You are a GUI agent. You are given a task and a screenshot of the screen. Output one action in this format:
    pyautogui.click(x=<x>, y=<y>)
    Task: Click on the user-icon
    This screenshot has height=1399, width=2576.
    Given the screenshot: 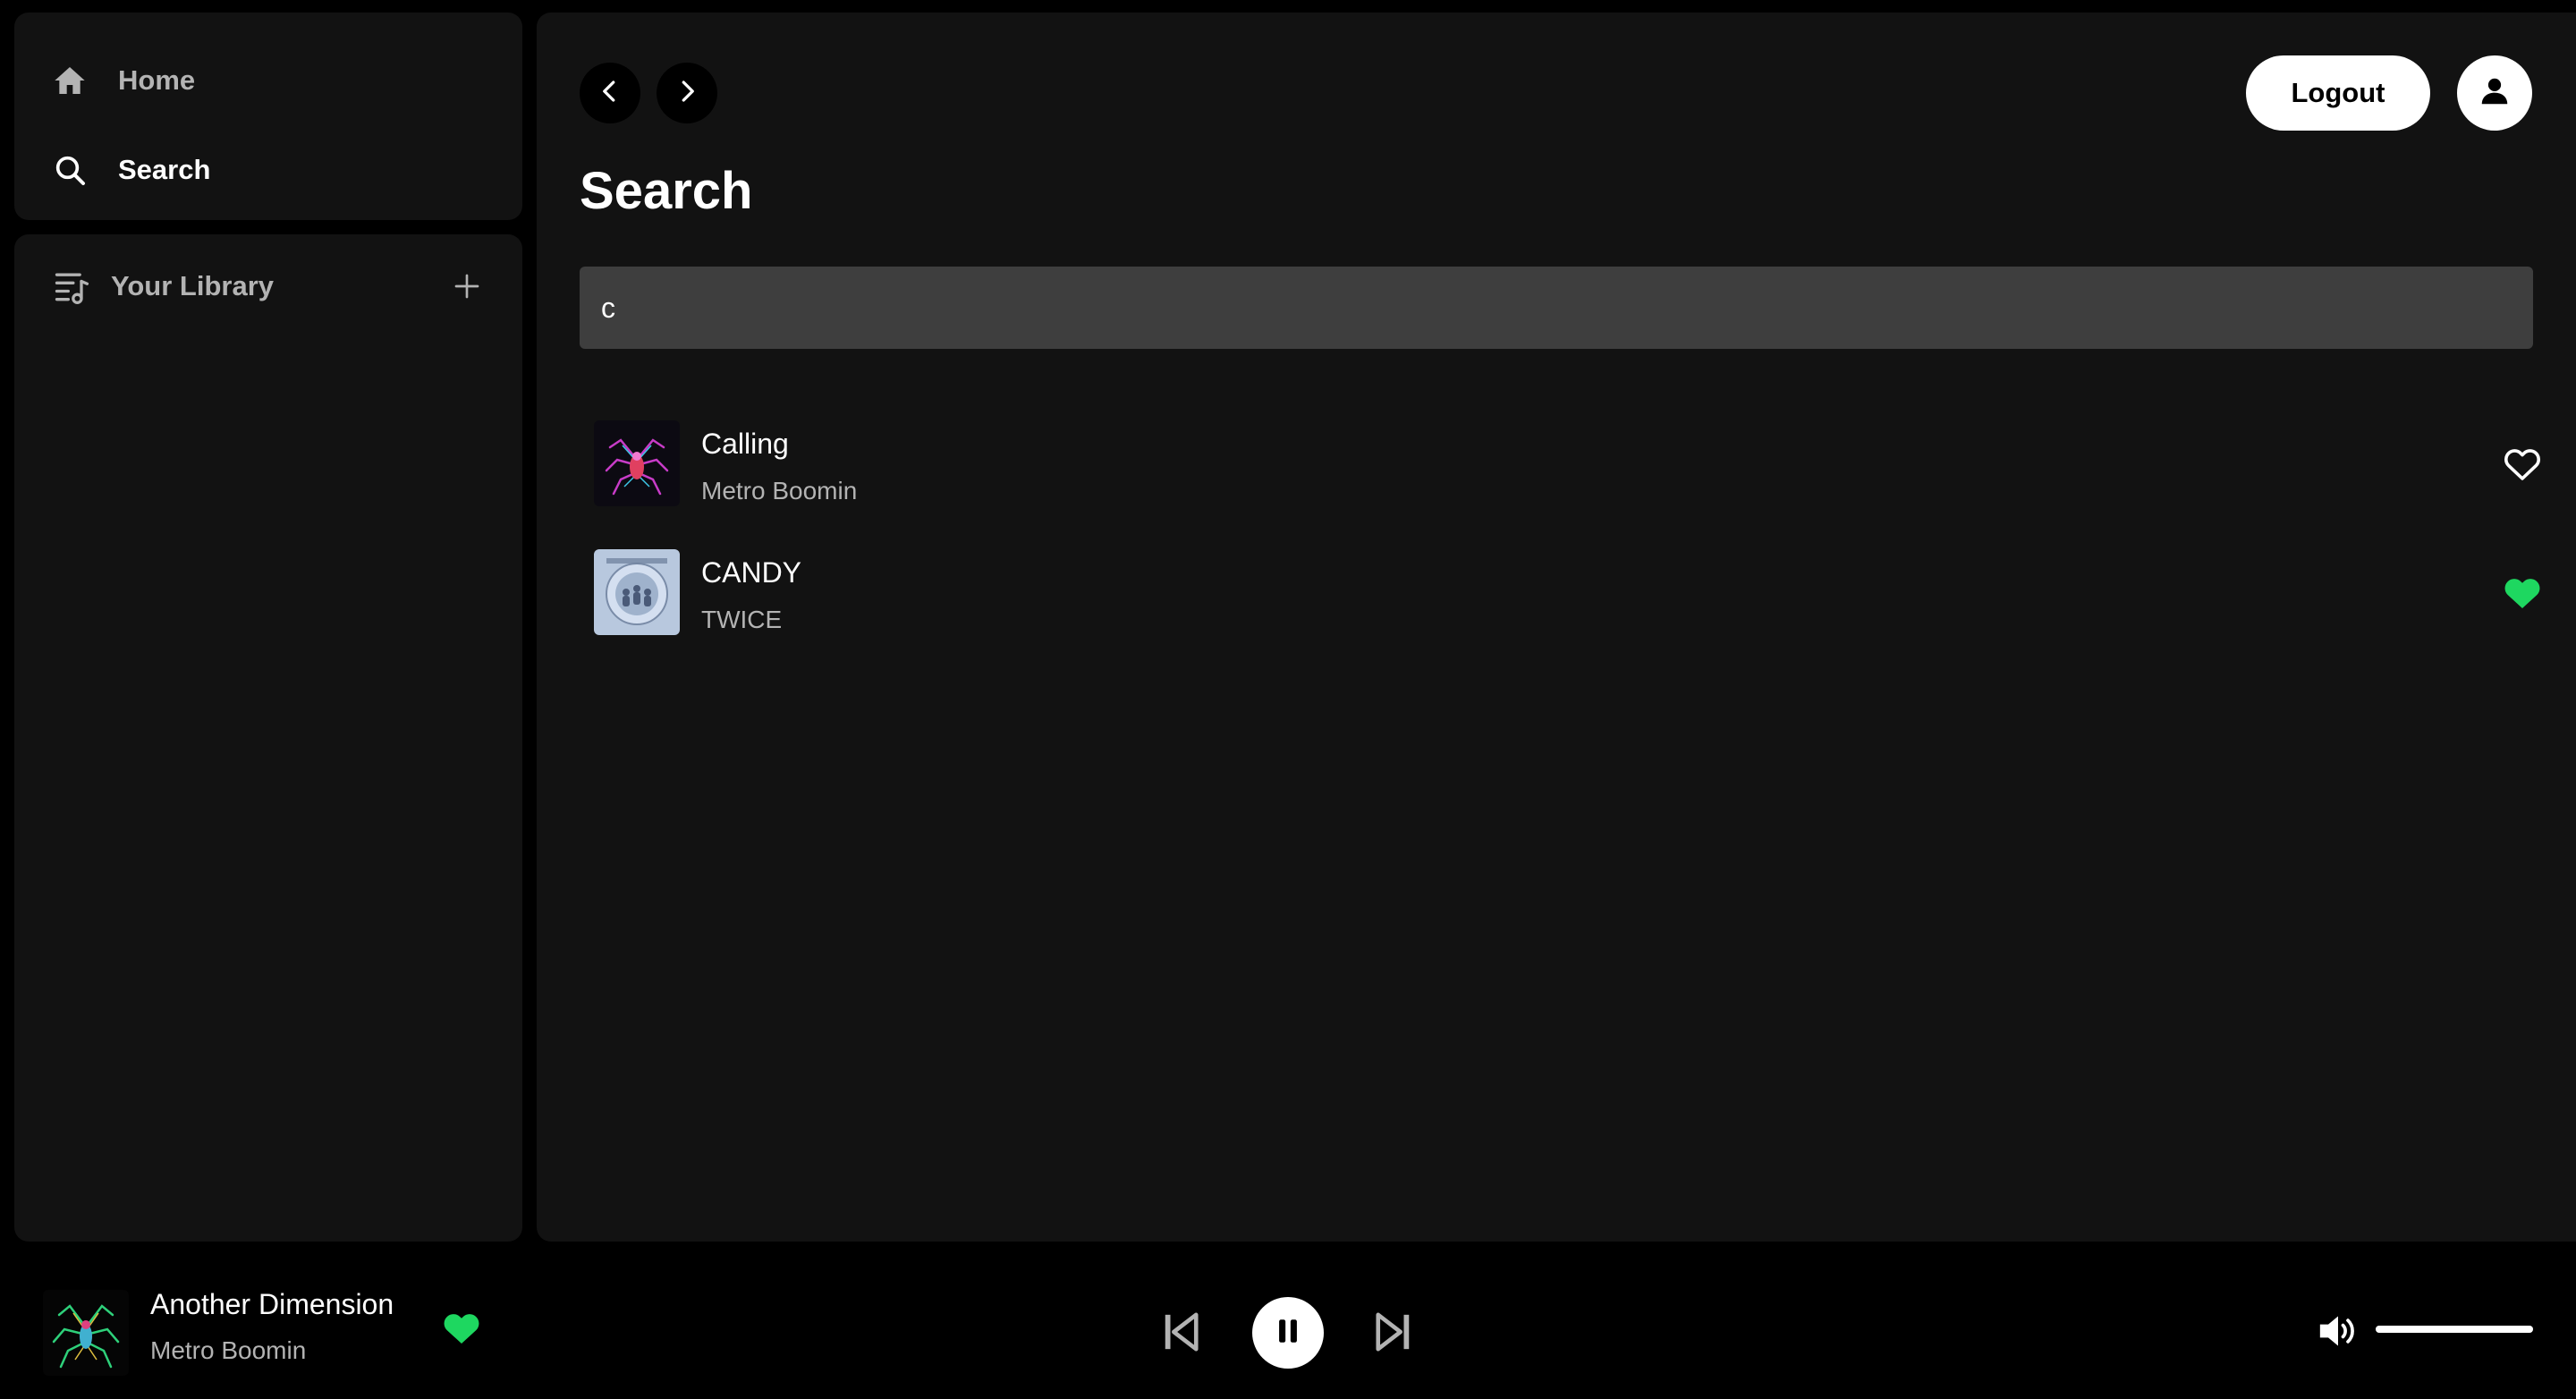 What is the action you would take?
    pyautogui.click(x=2495, y=93)
    